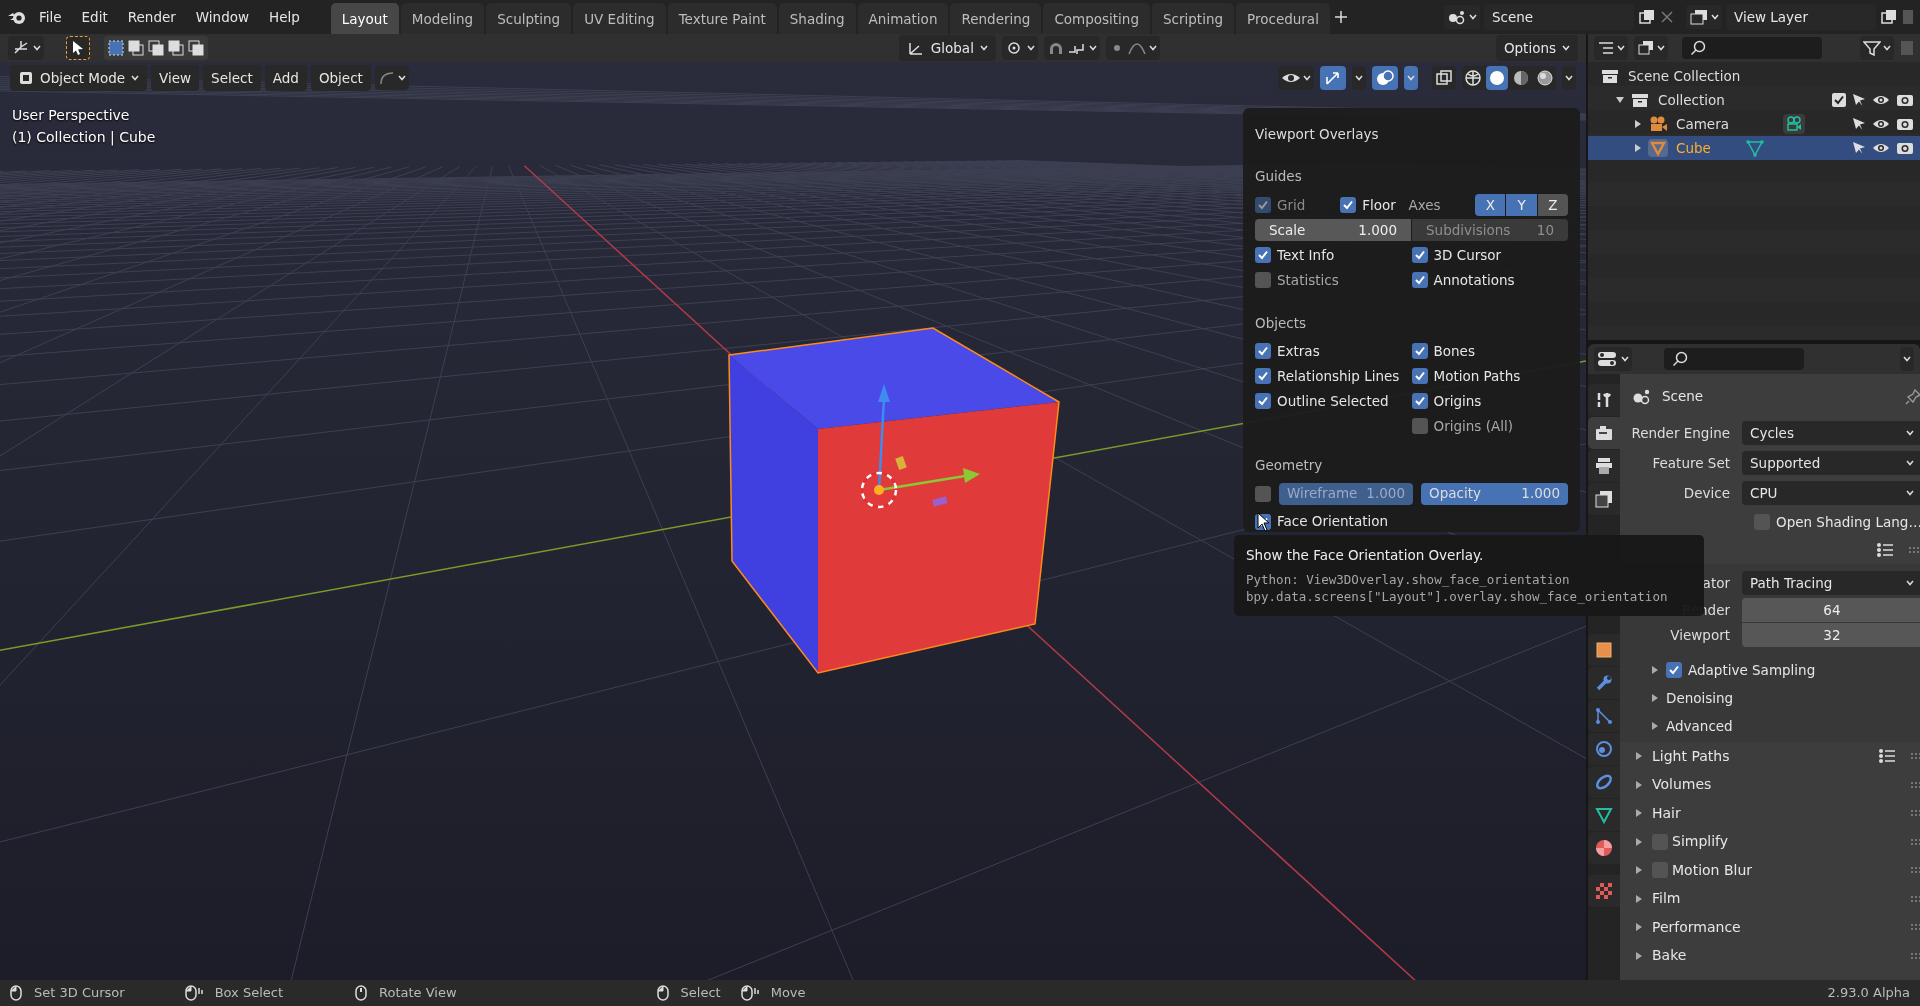 This screenshot has width=1920, height=1006. What do you see at coordinates (1699, 726) in the screenshot?
I see `subpanel-header: Advanced` at bounding box center [1699, 726].